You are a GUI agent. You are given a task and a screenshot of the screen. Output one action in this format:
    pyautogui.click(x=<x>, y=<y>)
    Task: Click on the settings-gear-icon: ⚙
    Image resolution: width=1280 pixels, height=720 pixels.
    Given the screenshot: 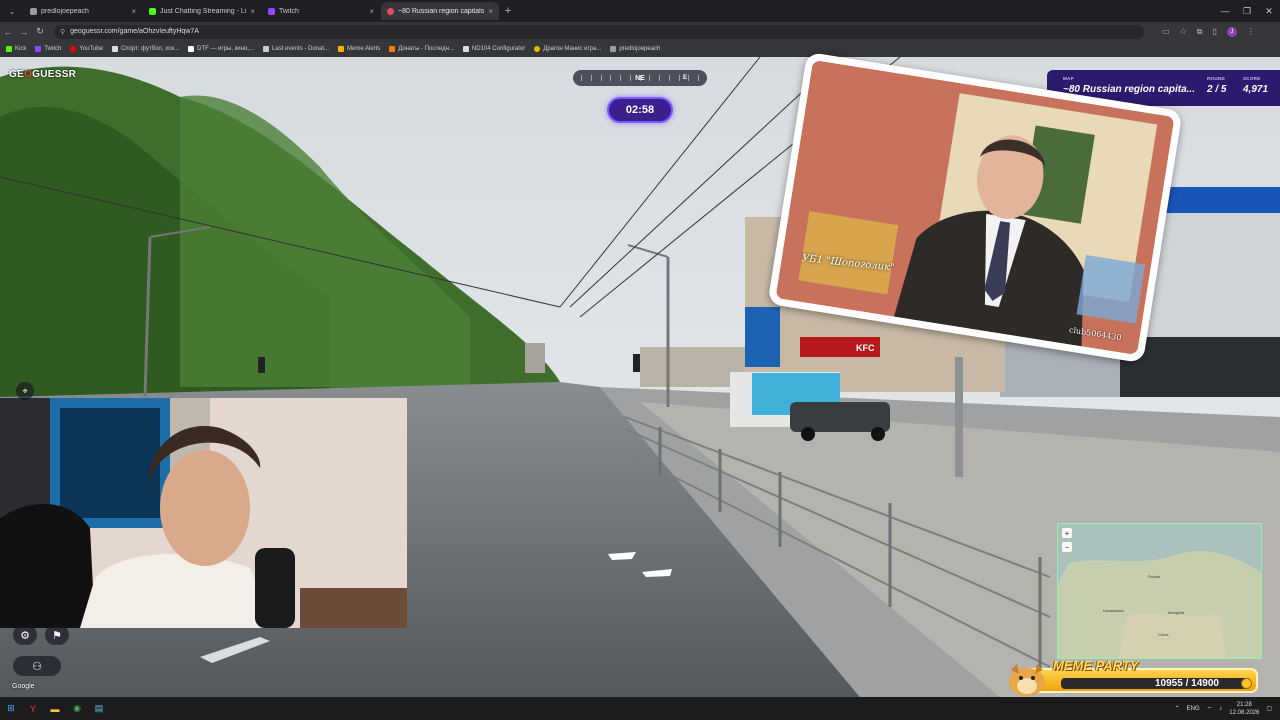 What is the action you would take?
    pyautogui.click(x=25, y=635)
    